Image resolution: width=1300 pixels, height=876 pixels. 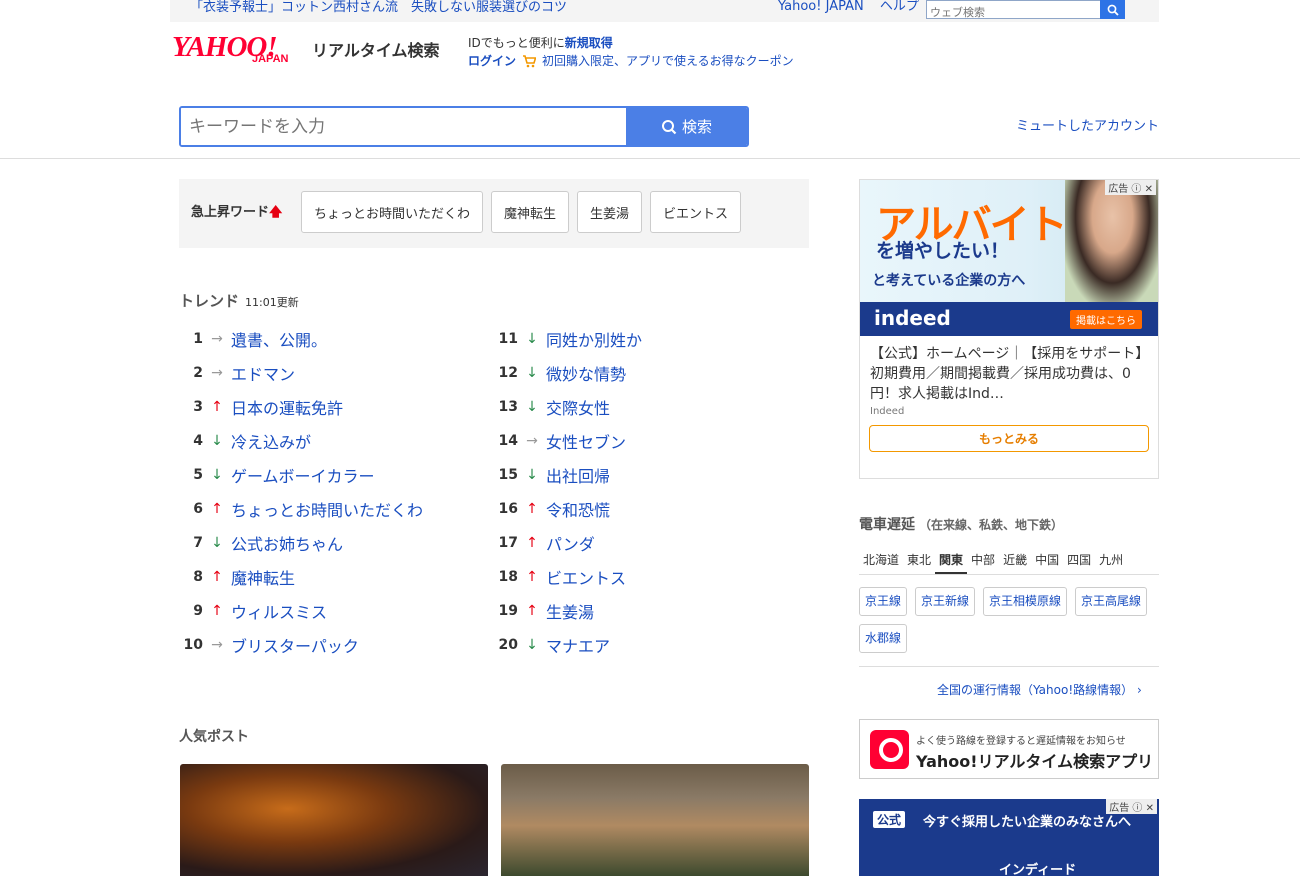 I want to click on trend-word-link: ちょっとお時間いただくわ, so click(x=327, y=509).